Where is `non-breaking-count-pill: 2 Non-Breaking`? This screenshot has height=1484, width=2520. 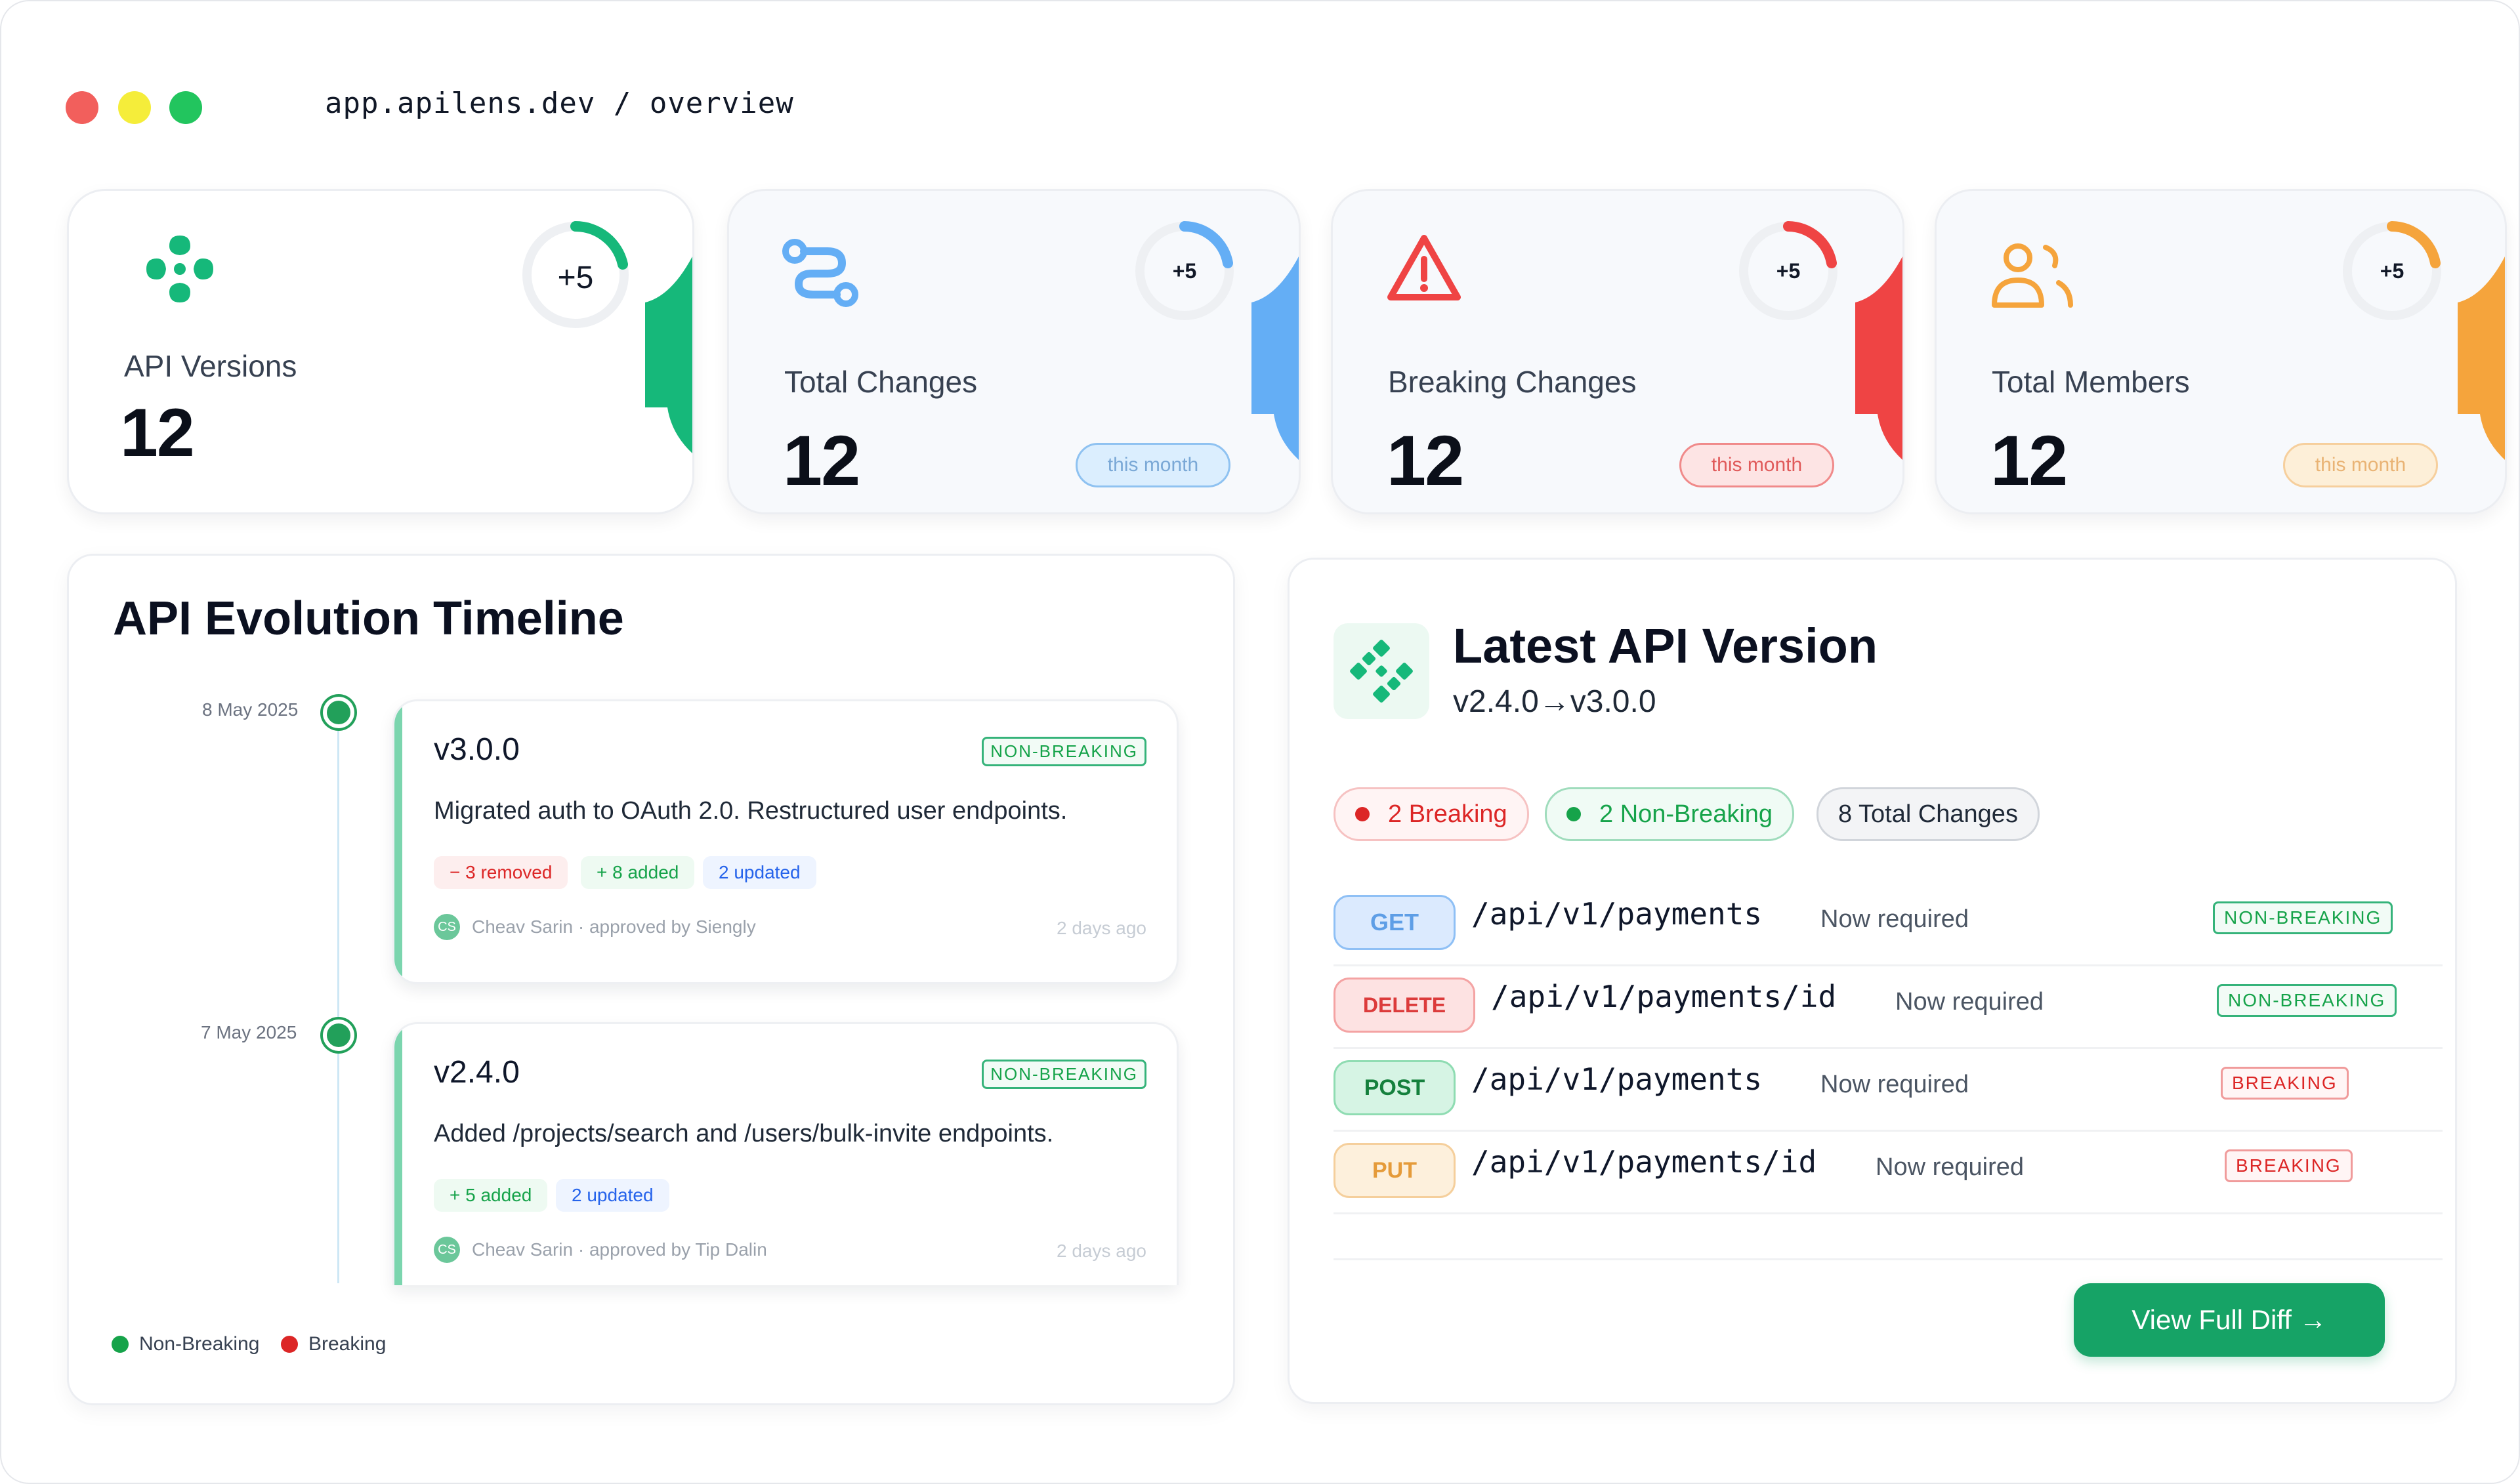
non-breaking-count-pill: 2 Non-Breaking is located at coordinates (1670, 814).